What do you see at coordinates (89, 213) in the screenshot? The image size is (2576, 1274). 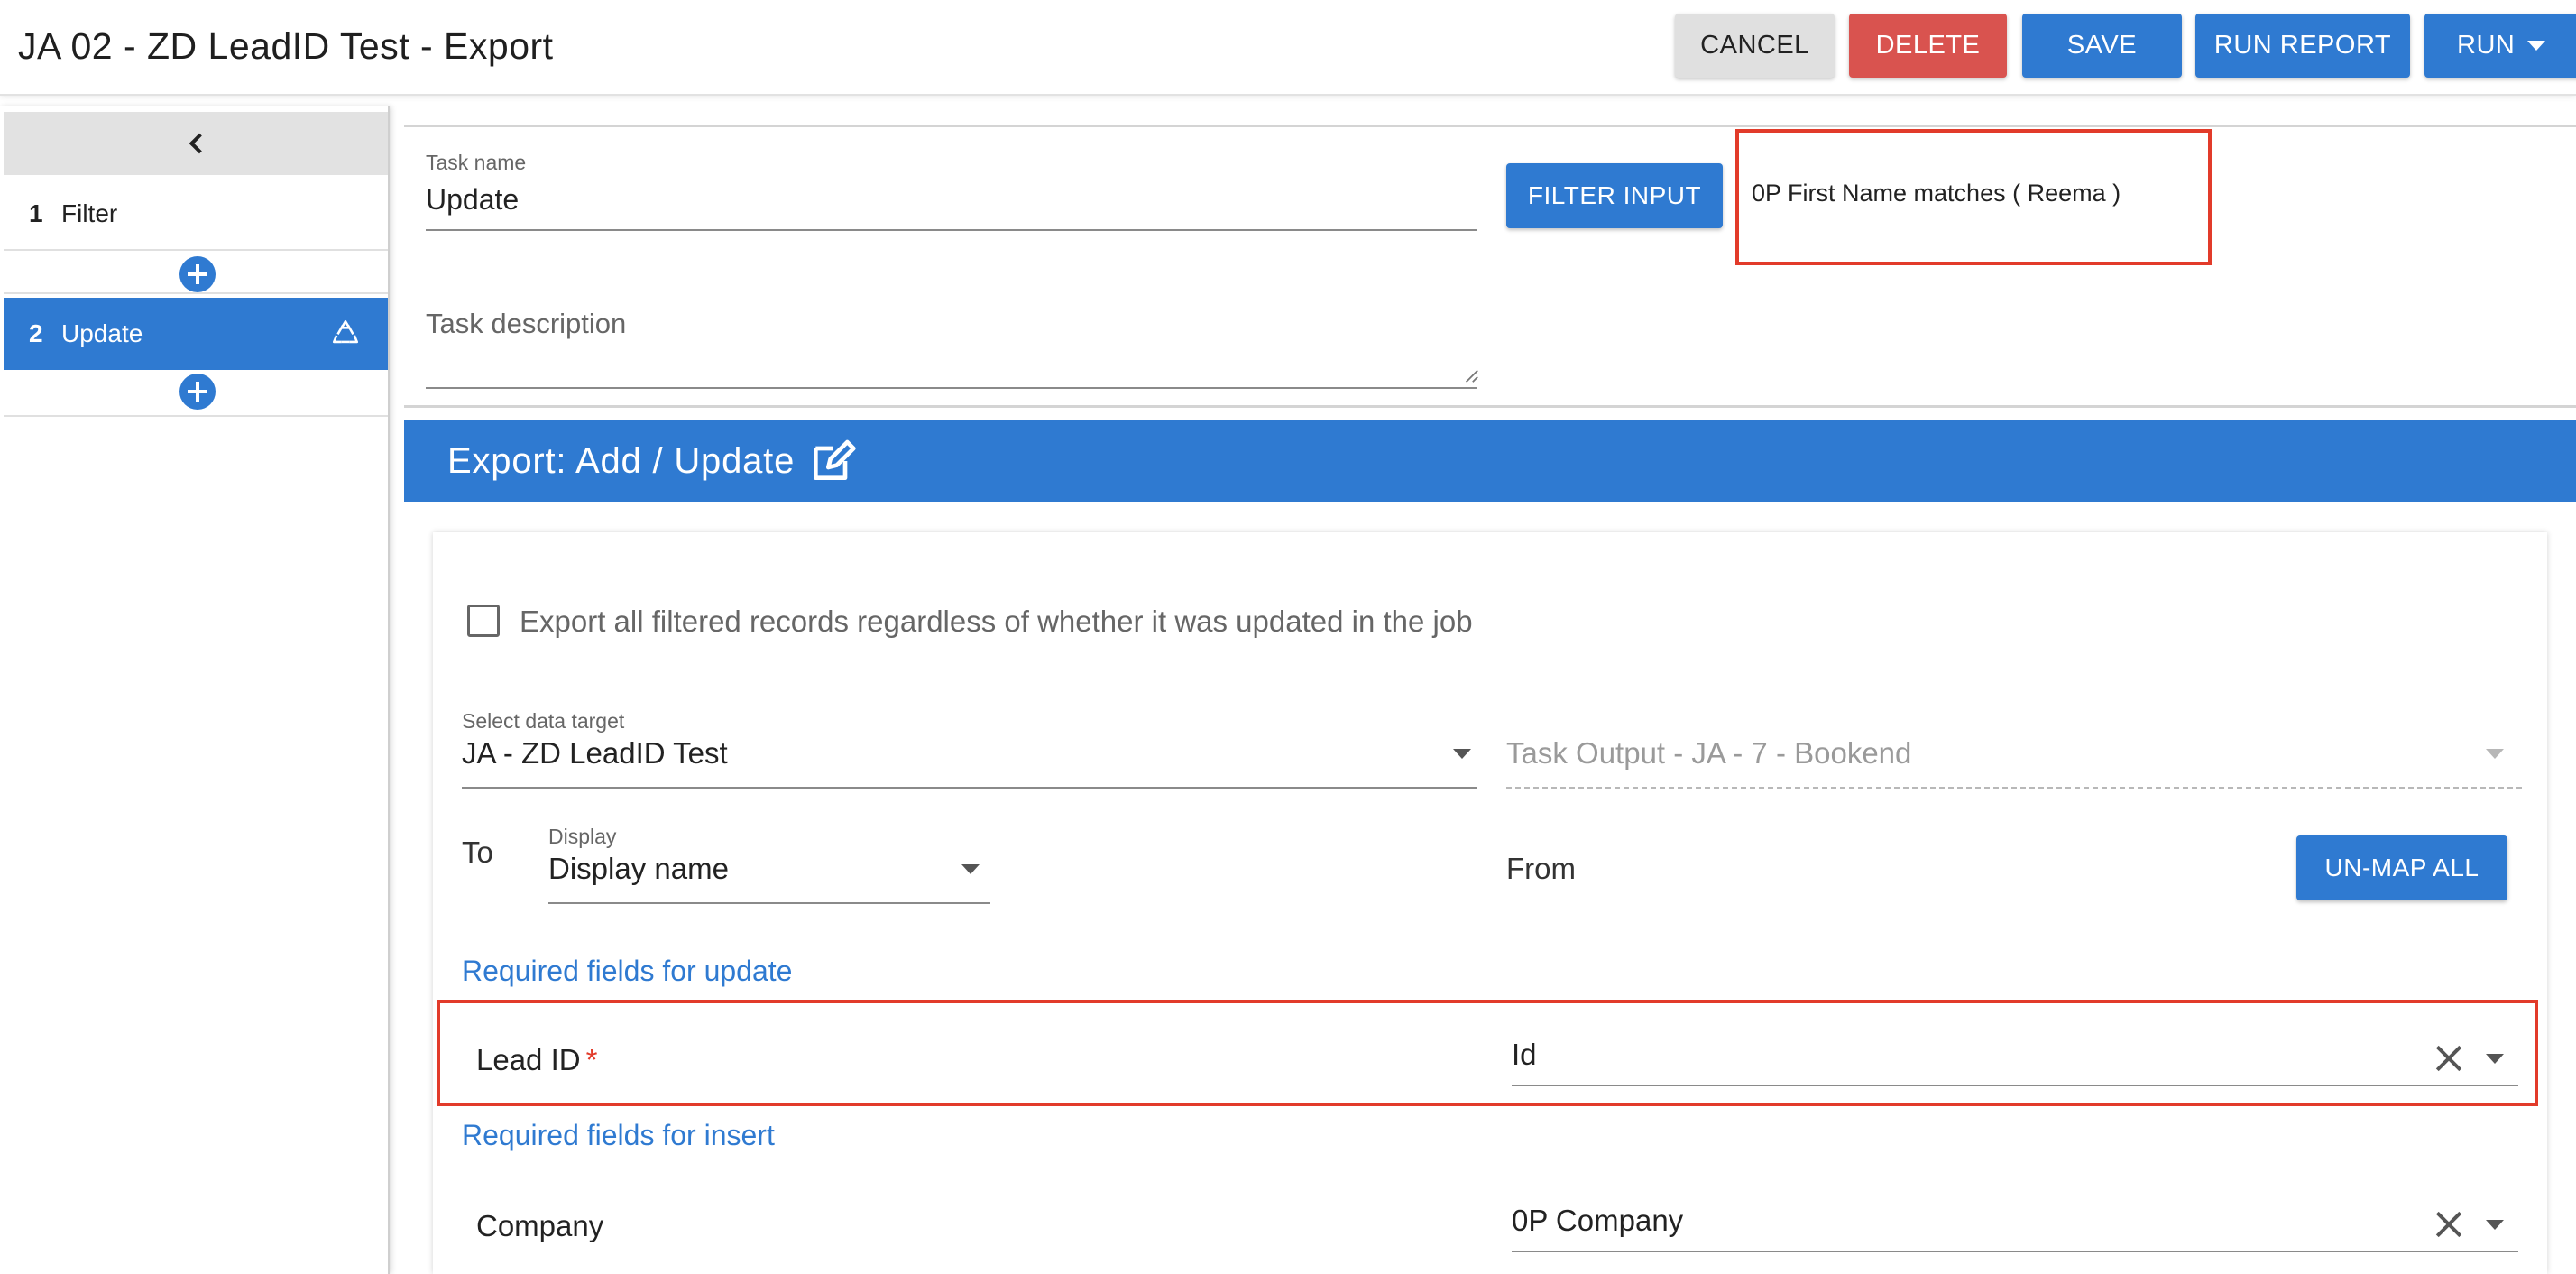 I see `step-label: Filter` at bounding box center [89, 213].